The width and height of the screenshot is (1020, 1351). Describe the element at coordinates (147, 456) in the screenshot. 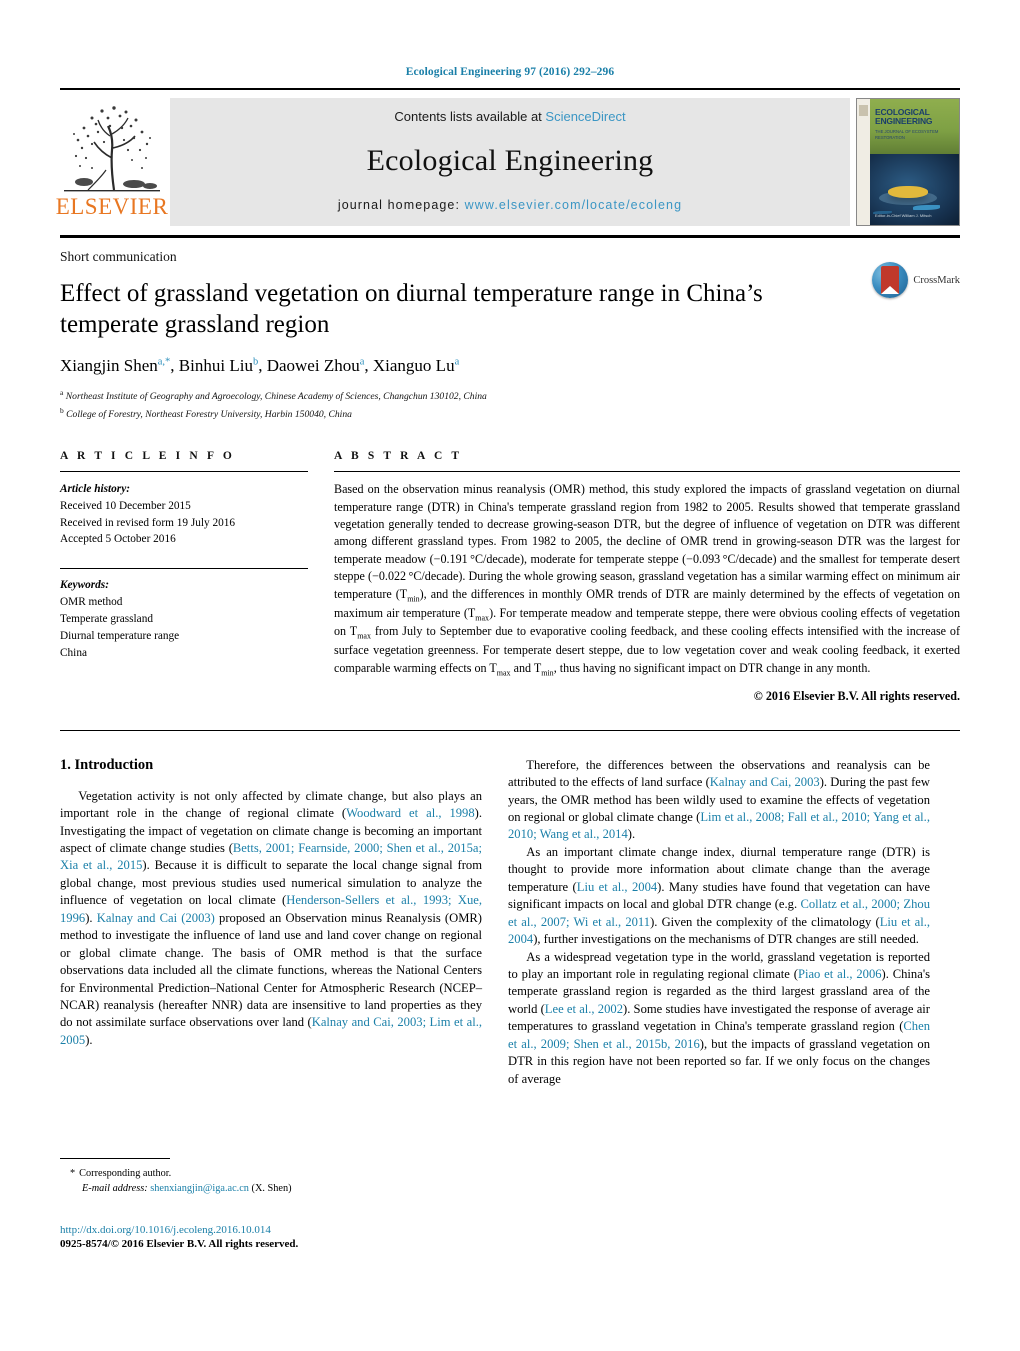

I see `article-info-heading: A R T I C L E I N F O` at that location.